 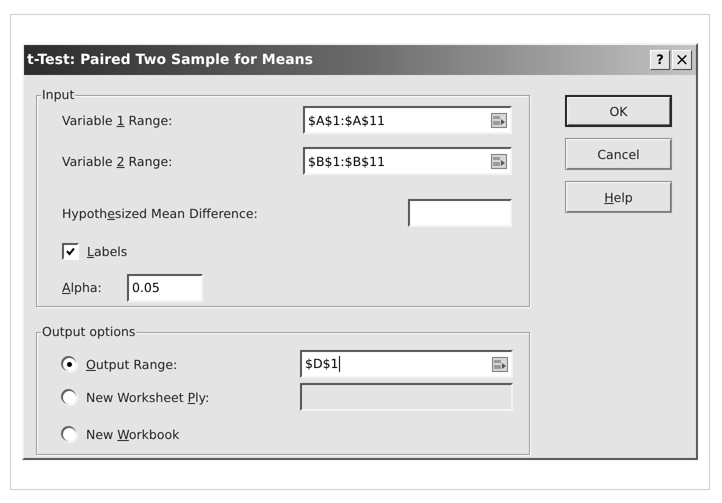 I want to click on alpha-field: 0.05, so click(x=165, y=288).